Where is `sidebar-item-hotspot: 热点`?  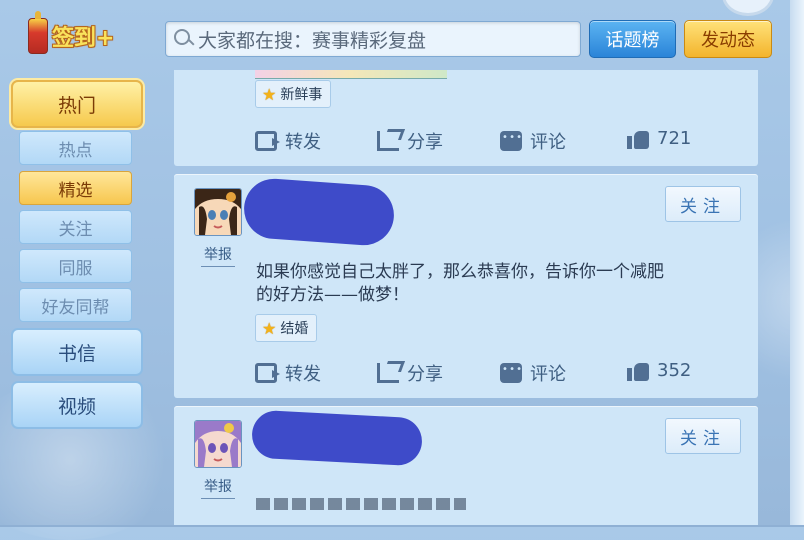 sidebar-item-hotspot: 热点 is located at coordinates (75, 148).